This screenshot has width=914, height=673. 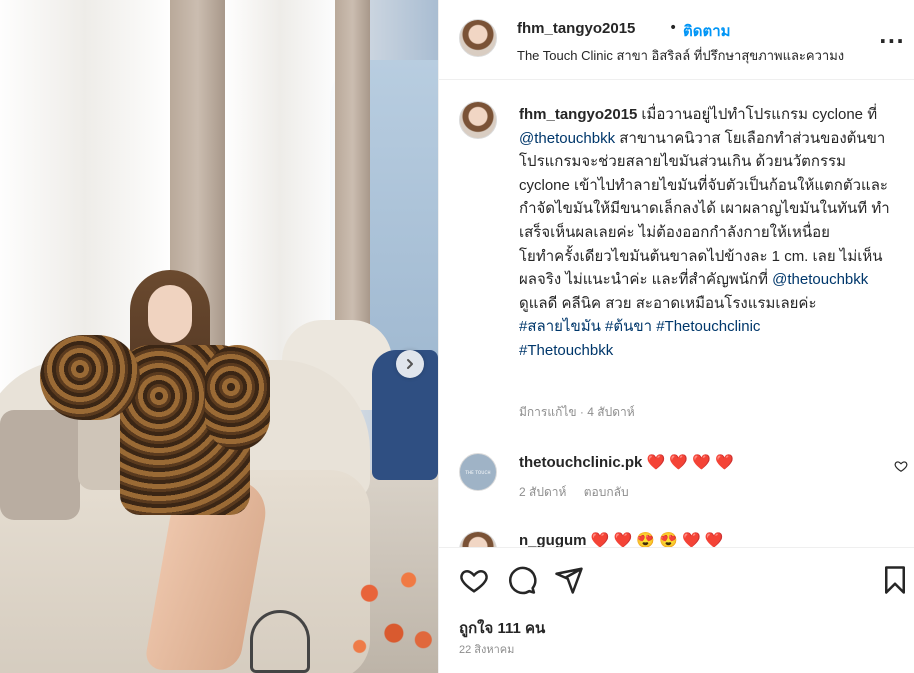 What do you see at coordinates (352, 180) in the screenshot?
I see `drape` at bounding box center [352, 180].